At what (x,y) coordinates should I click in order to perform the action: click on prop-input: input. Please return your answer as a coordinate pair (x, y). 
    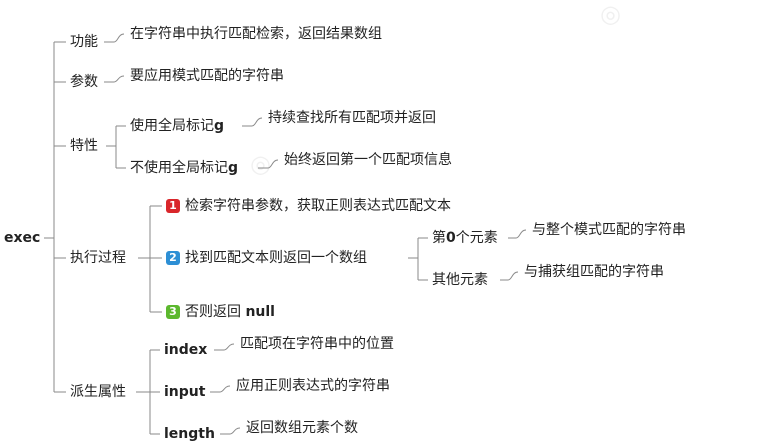
    Looking at the image, I should click on (185, 392).